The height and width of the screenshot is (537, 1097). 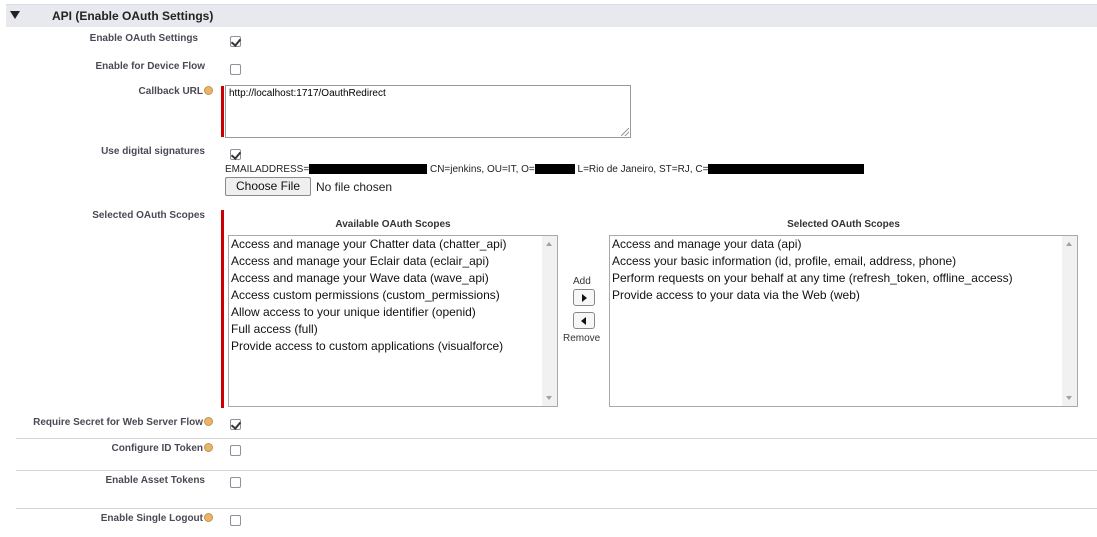 I want to click on section-title: API (Enable OAuth Settings), so click(x=133, y=16).